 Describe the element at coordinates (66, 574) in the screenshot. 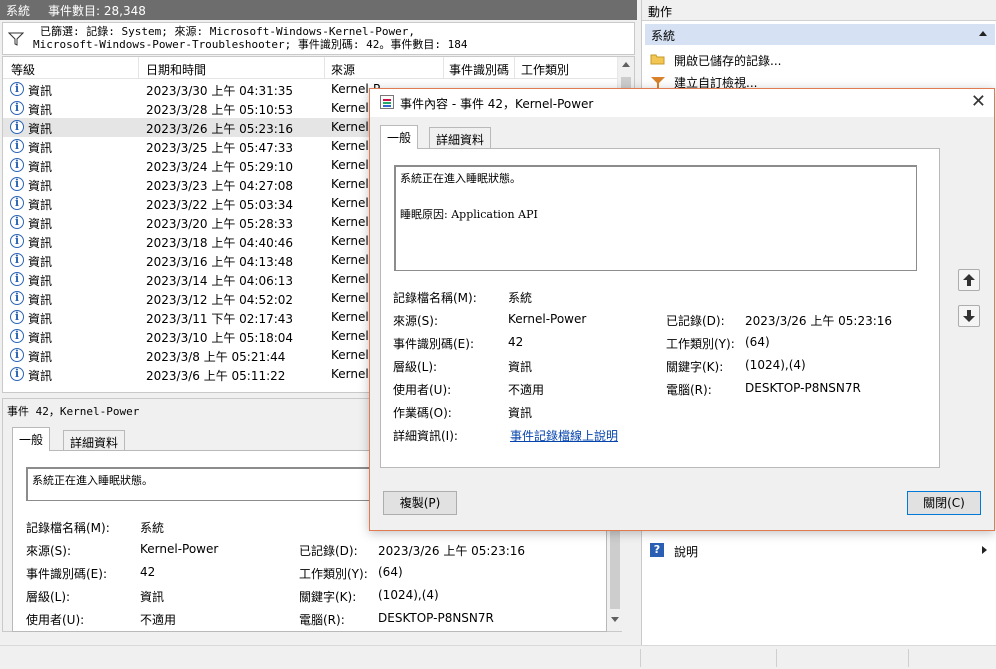

I see `detail-event-id-label: 事件識別碼(E):` at that location.